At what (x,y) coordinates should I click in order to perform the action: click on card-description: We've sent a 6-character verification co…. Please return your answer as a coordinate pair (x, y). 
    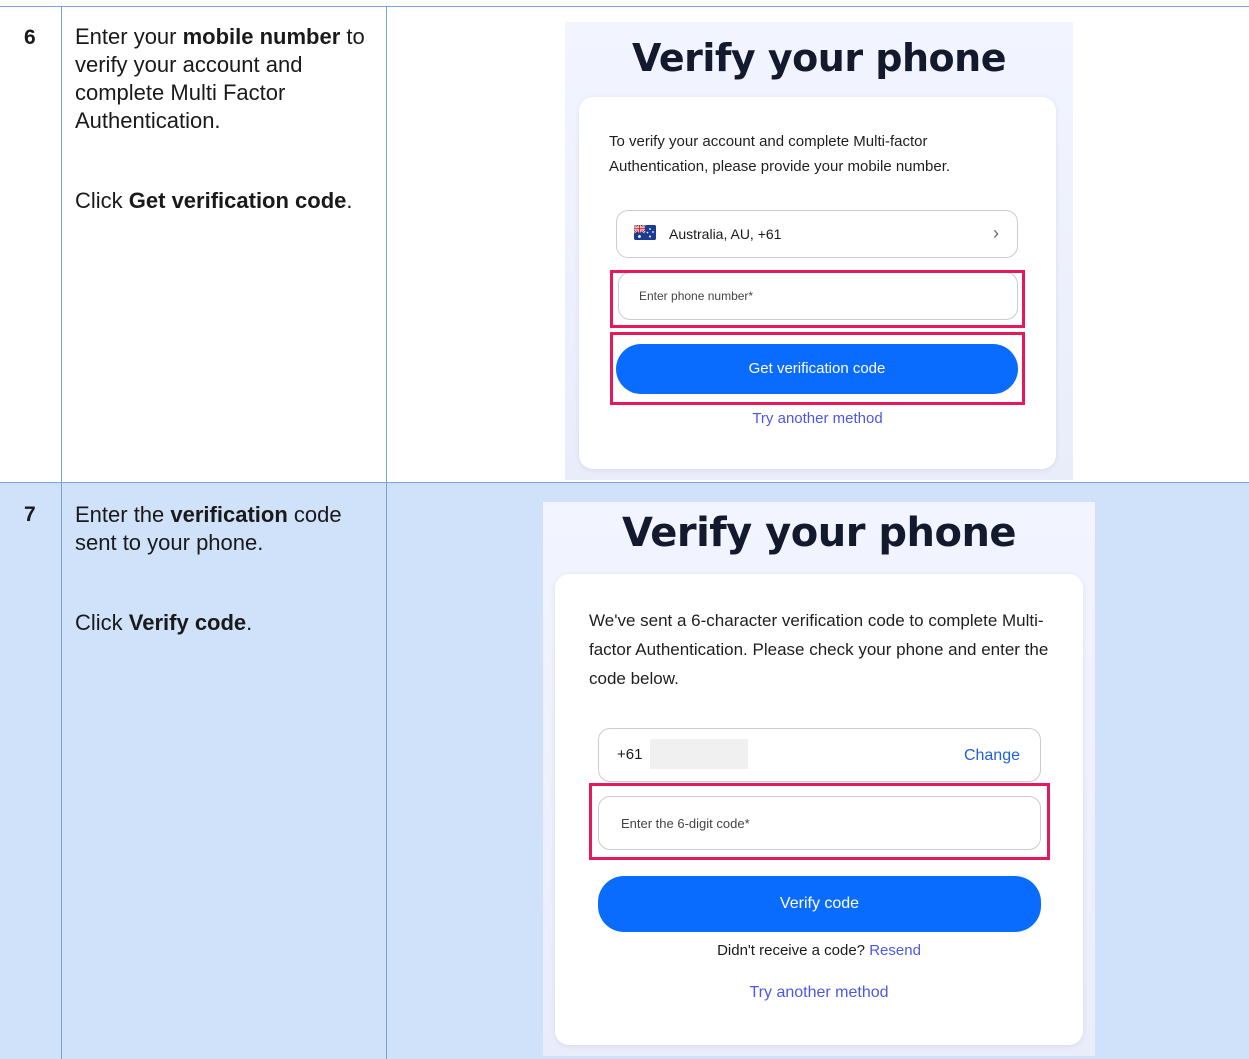
    Looking at the image, I should click on (819, 649).